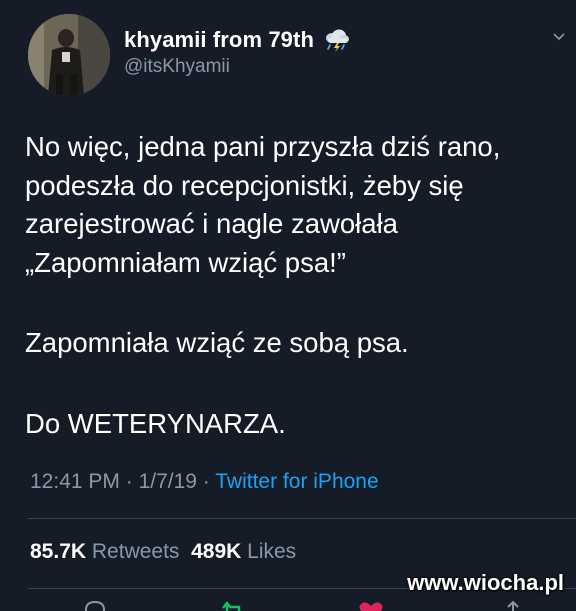 The image size is (576, 611). I want to click on tweet-text-line: Zapomniała wziąć ze sobą psa., so click(217, 342).